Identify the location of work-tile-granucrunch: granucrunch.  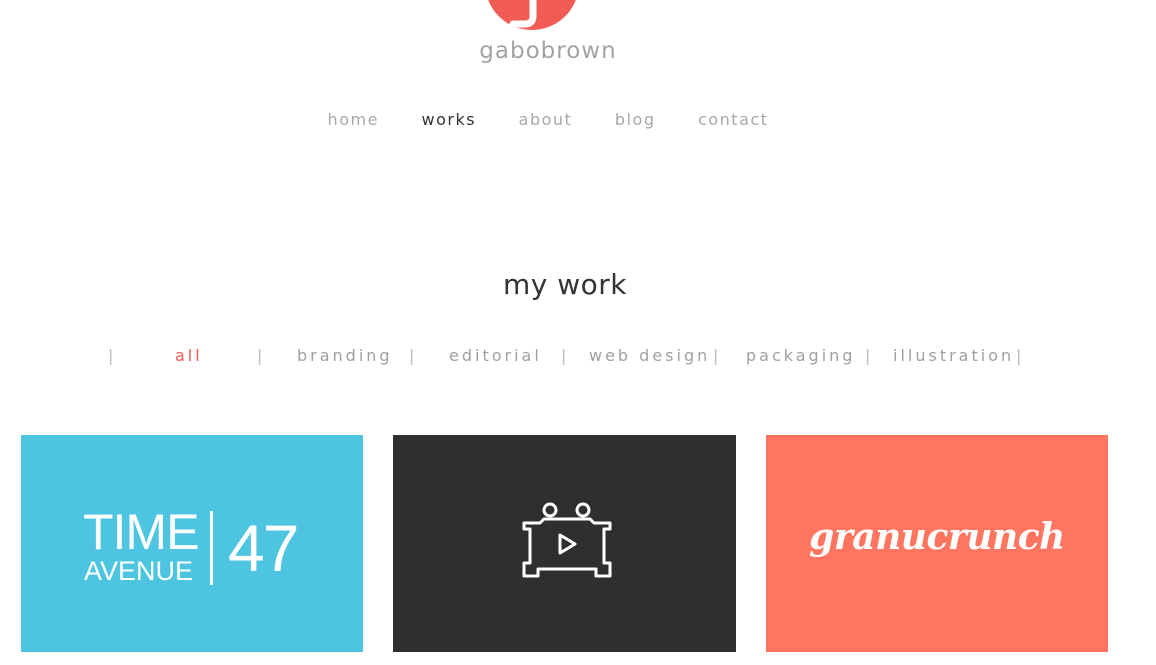
(937, 543).